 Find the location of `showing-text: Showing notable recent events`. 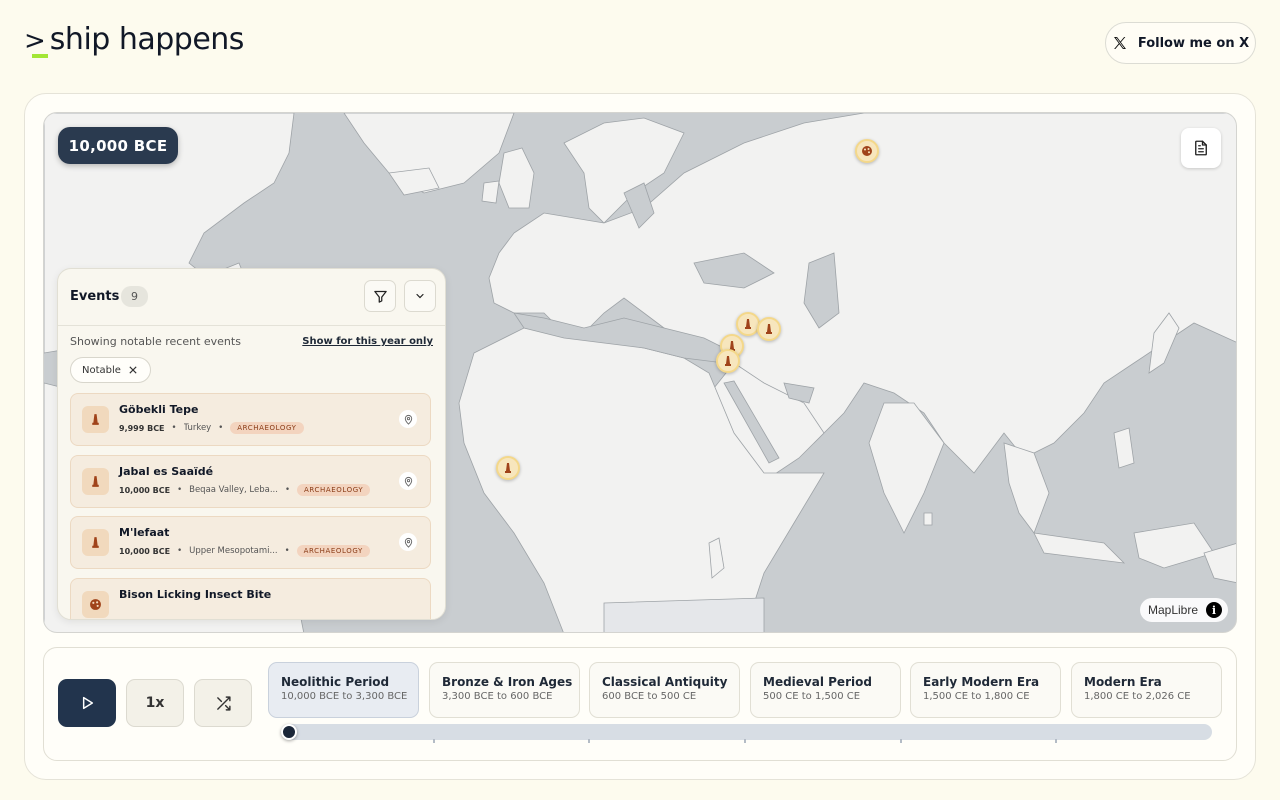

showing-text: Showing notable recent events is located at coordinates (155, 341).